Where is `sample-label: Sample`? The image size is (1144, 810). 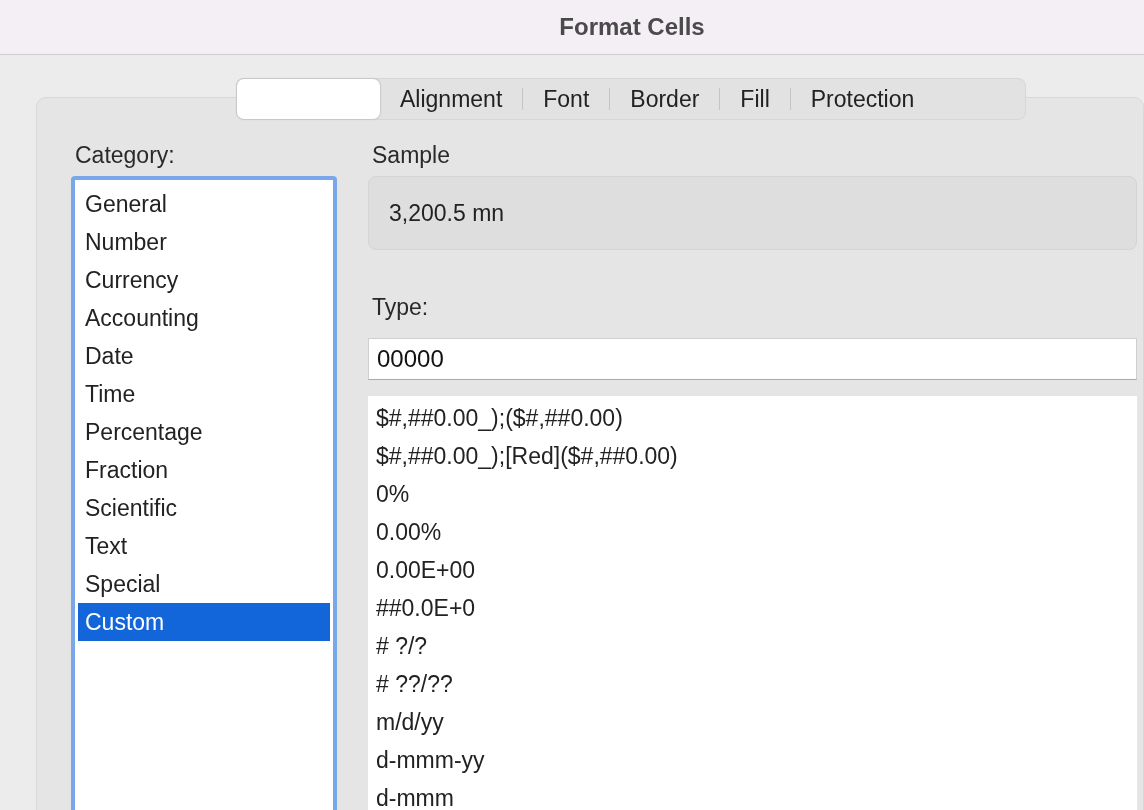
sample-label: Sample is located at coordinates (411, 155).